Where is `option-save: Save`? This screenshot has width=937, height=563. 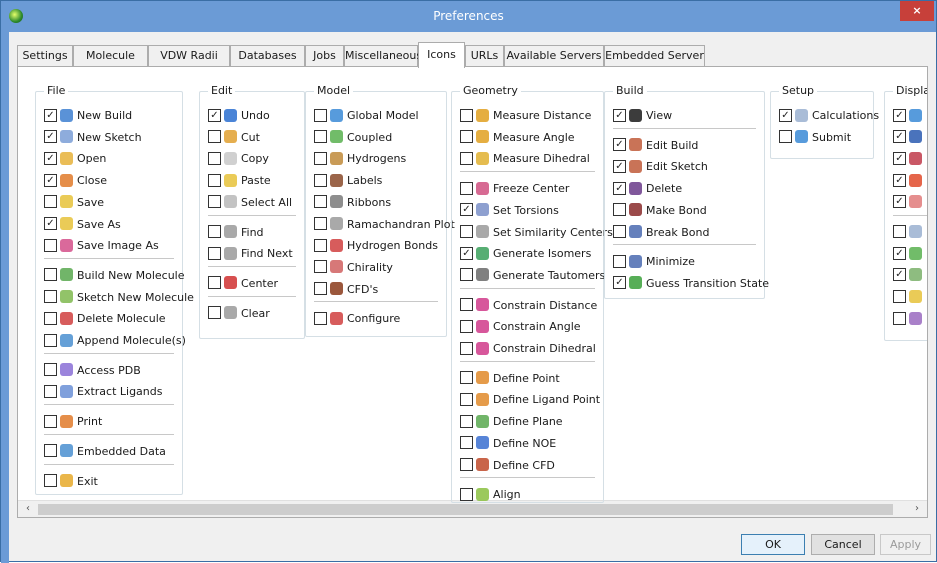
option-save: Save is located at coordinates (74, 203).